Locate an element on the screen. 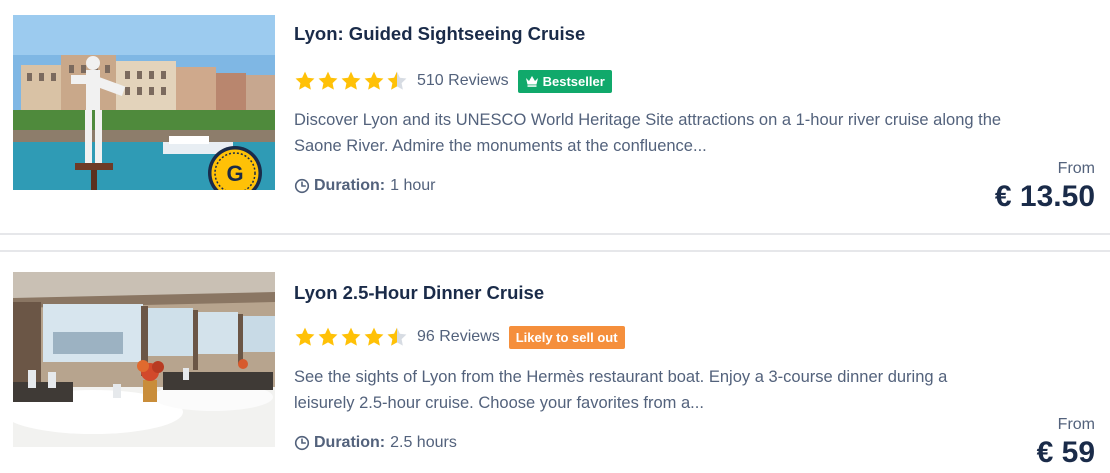 Image resolution: width=1110 pixels, height=473 pixels. duration-info: Duration: 2.5 hours is located at coordinates (375, 443).